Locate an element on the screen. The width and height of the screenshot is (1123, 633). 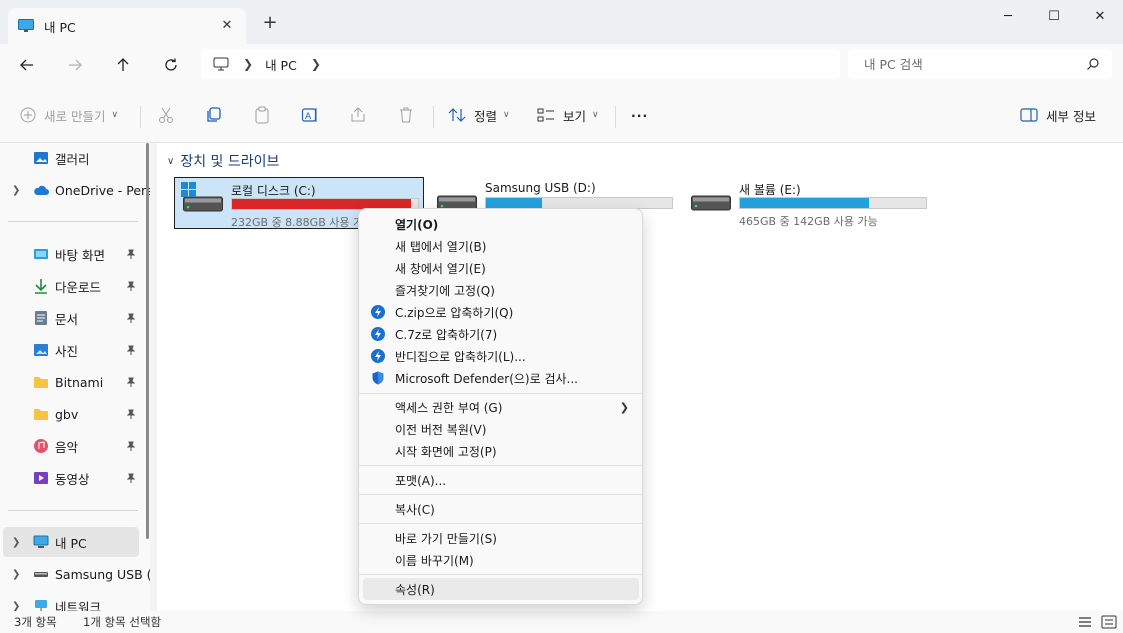
plus-circle-icon is located at coordinates (28, 115).